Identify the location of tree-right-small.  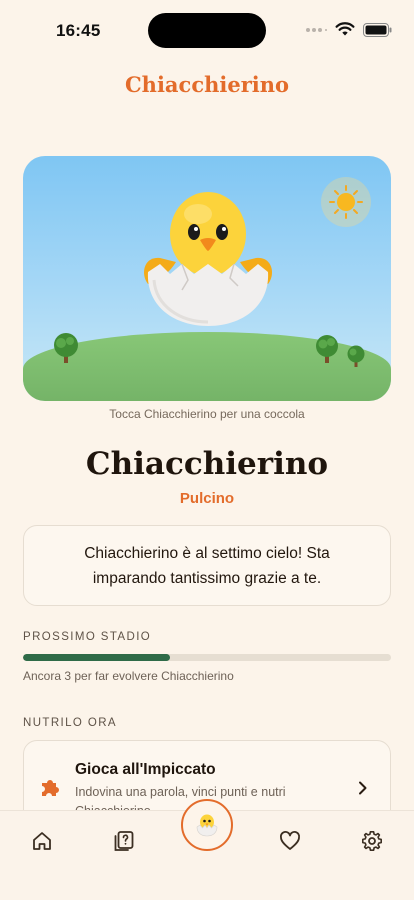
(356, 356).